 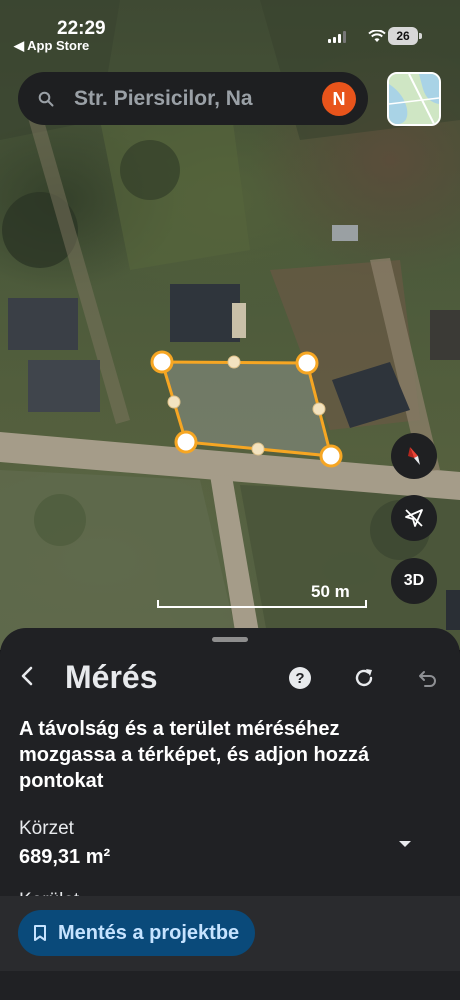 What do you see at coordinates (403, 36) in the screenshot?
I see `battery-indicator: 26` at bounding box center [403, 36].